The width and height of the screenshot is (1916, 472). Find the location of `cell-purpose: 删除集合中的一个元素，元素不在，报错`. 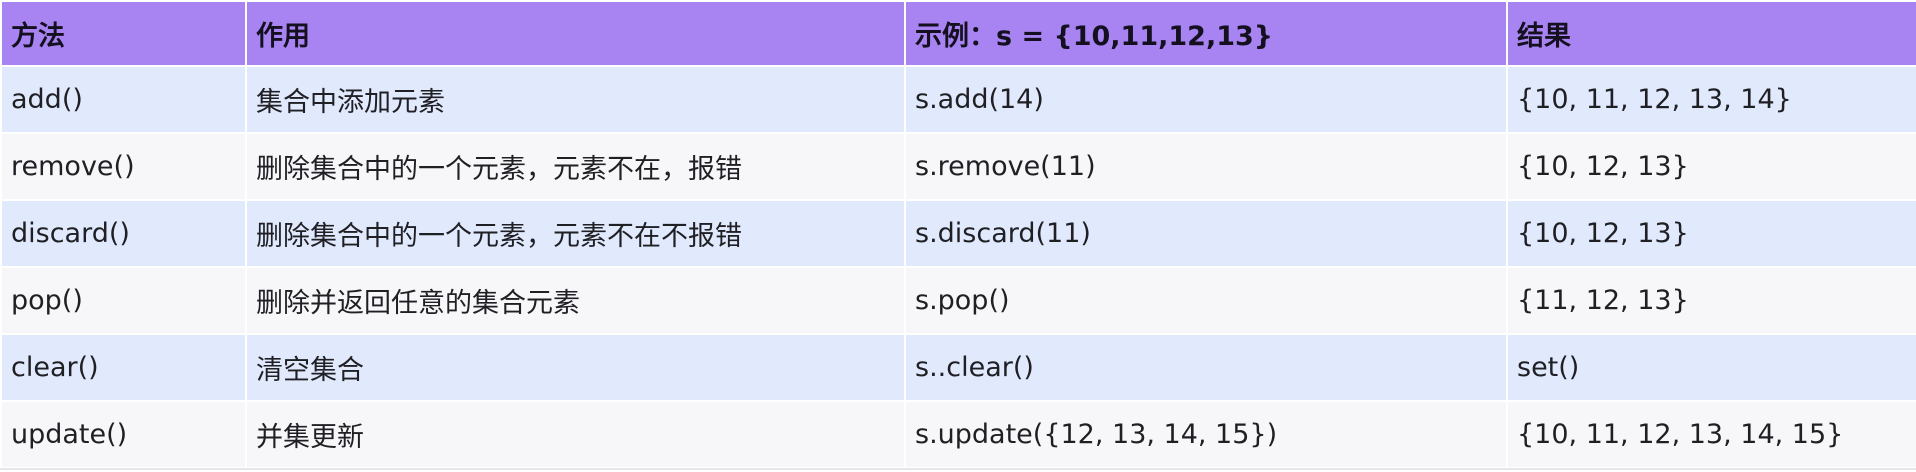

cell-purpose: 删除集合中的一个元素，元素不在，报错 is located at coordinates (575, 166).